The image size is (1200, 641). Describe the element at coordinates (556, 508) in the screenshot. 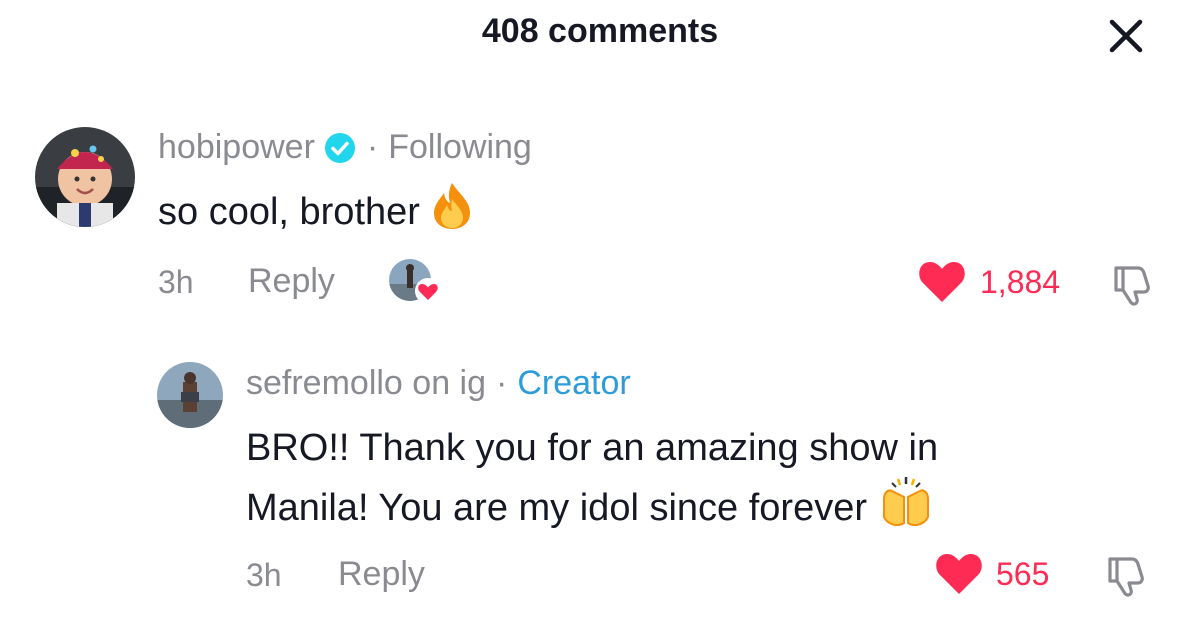

I see `comment-body: Manila! You are my idol since forever` at that location.